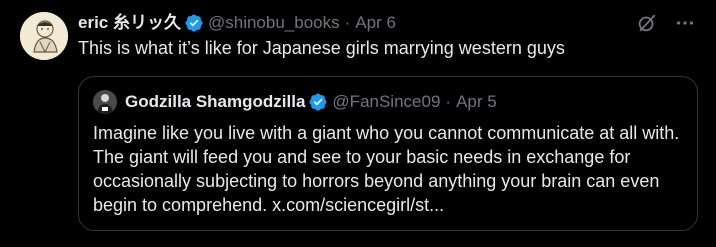 The width and height of the screenshot is (716, 247). I want to click on grok-slash-icon, so click(647, 23).